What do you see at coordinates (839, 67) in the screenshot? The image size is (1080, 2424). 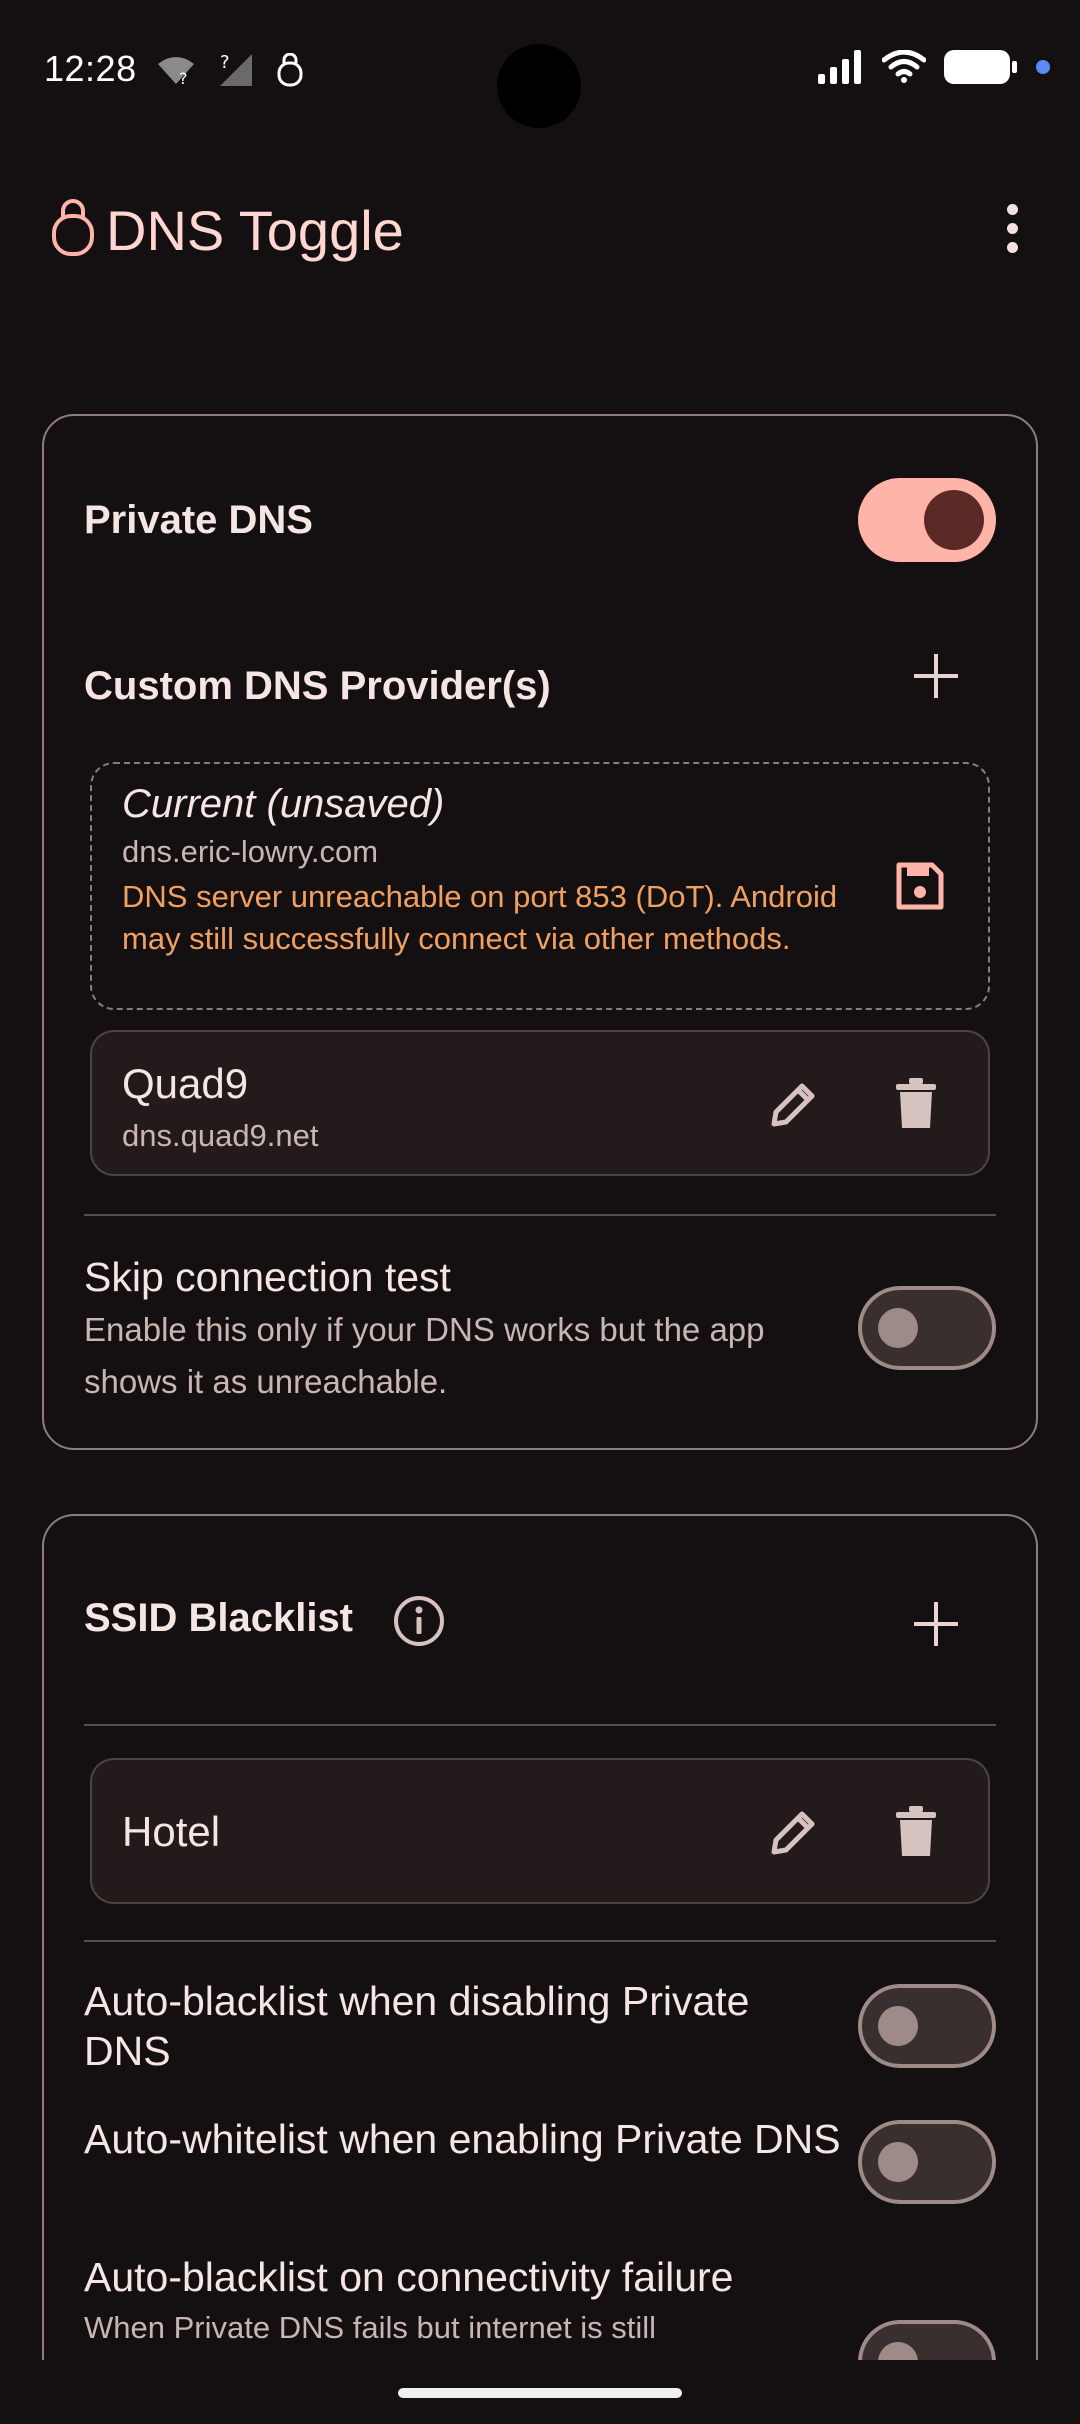 I see `signal-icon` at bounding box center [839, 67].